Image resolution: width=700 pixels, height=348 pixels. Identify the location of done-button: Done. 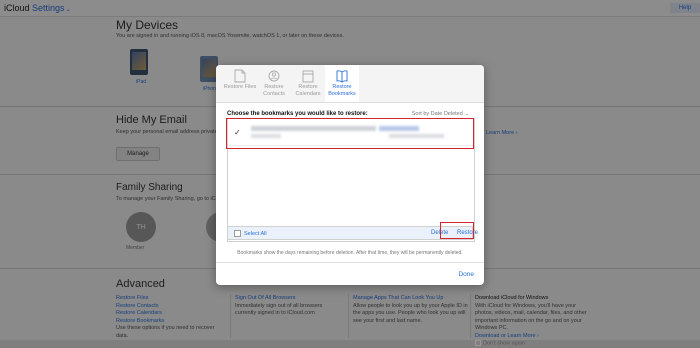
(466, 274).